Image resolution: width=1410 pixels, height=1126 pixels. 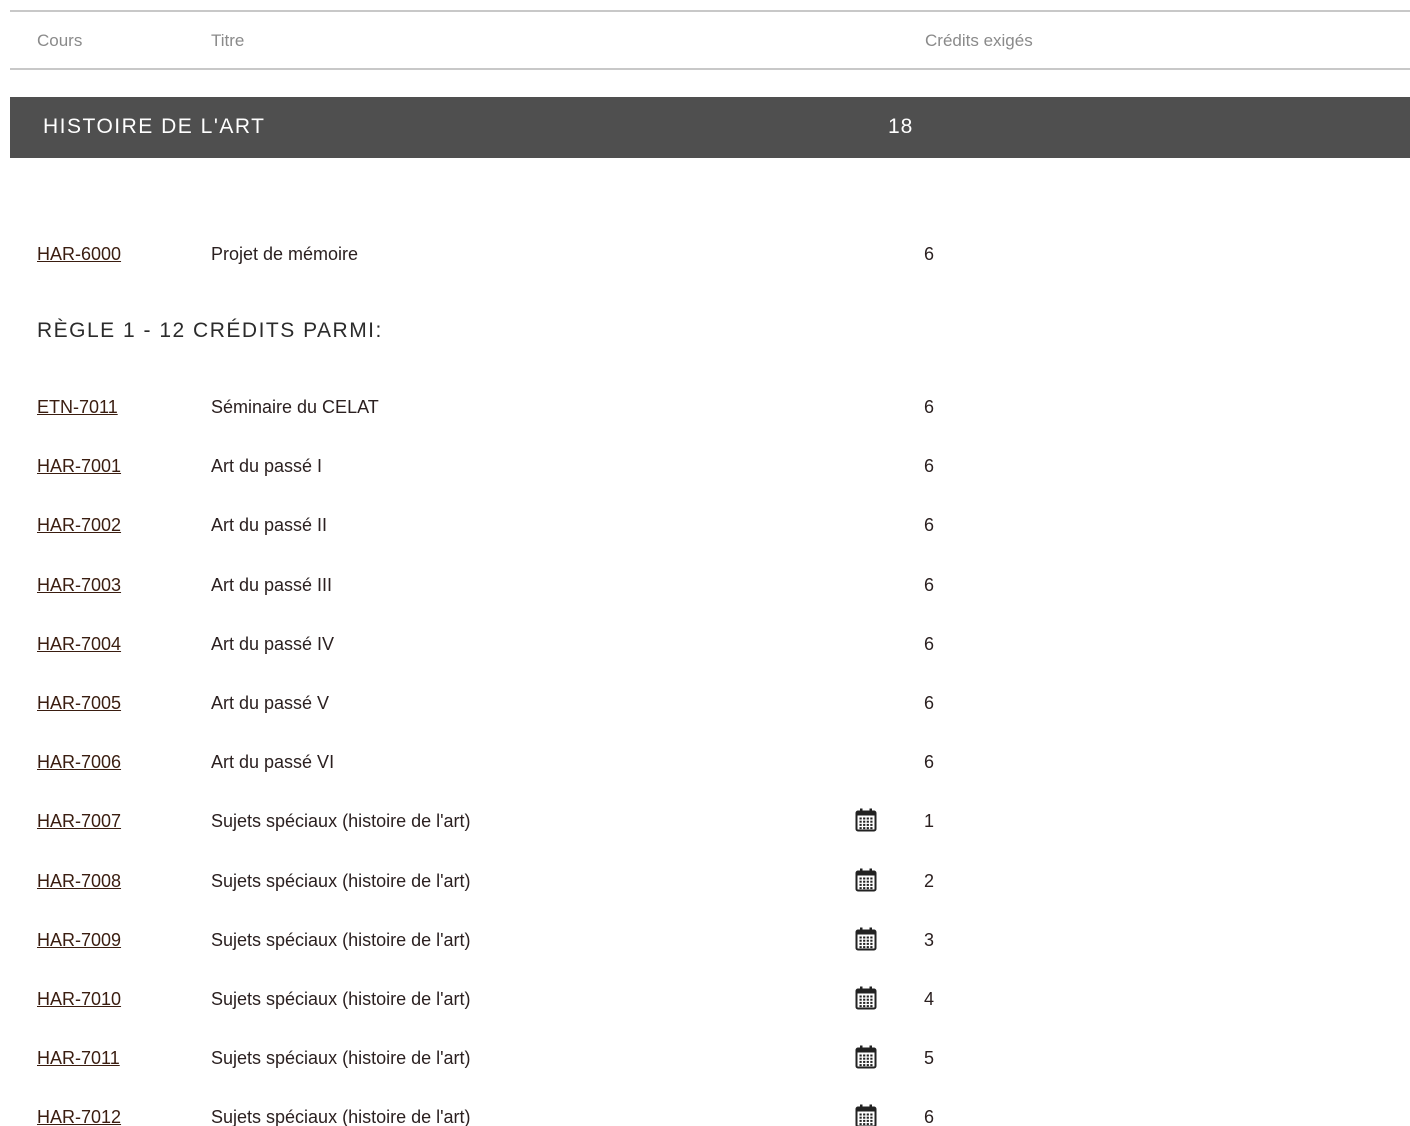 What do you see at coordinates (79, 821) in the screenshot?
I see `course-code-link: HAR-7007` at bounding box center [79, 821].